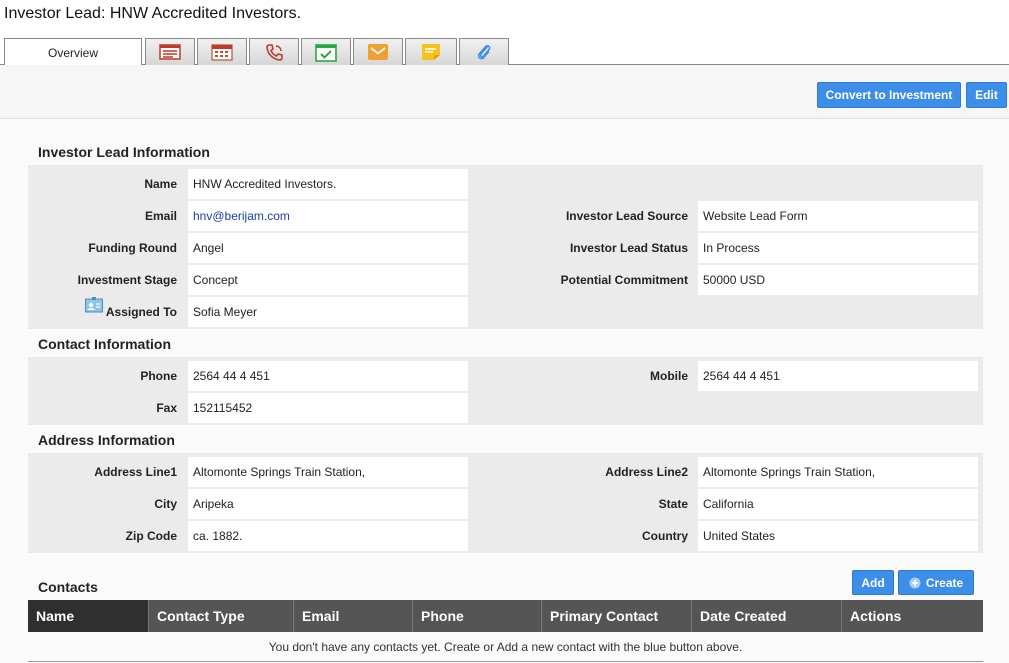 The image size is (1009, 663). Describe the element at coordinates (646, 472) in the screenshot. I see `address-line2-label: Address Line2` at that location.